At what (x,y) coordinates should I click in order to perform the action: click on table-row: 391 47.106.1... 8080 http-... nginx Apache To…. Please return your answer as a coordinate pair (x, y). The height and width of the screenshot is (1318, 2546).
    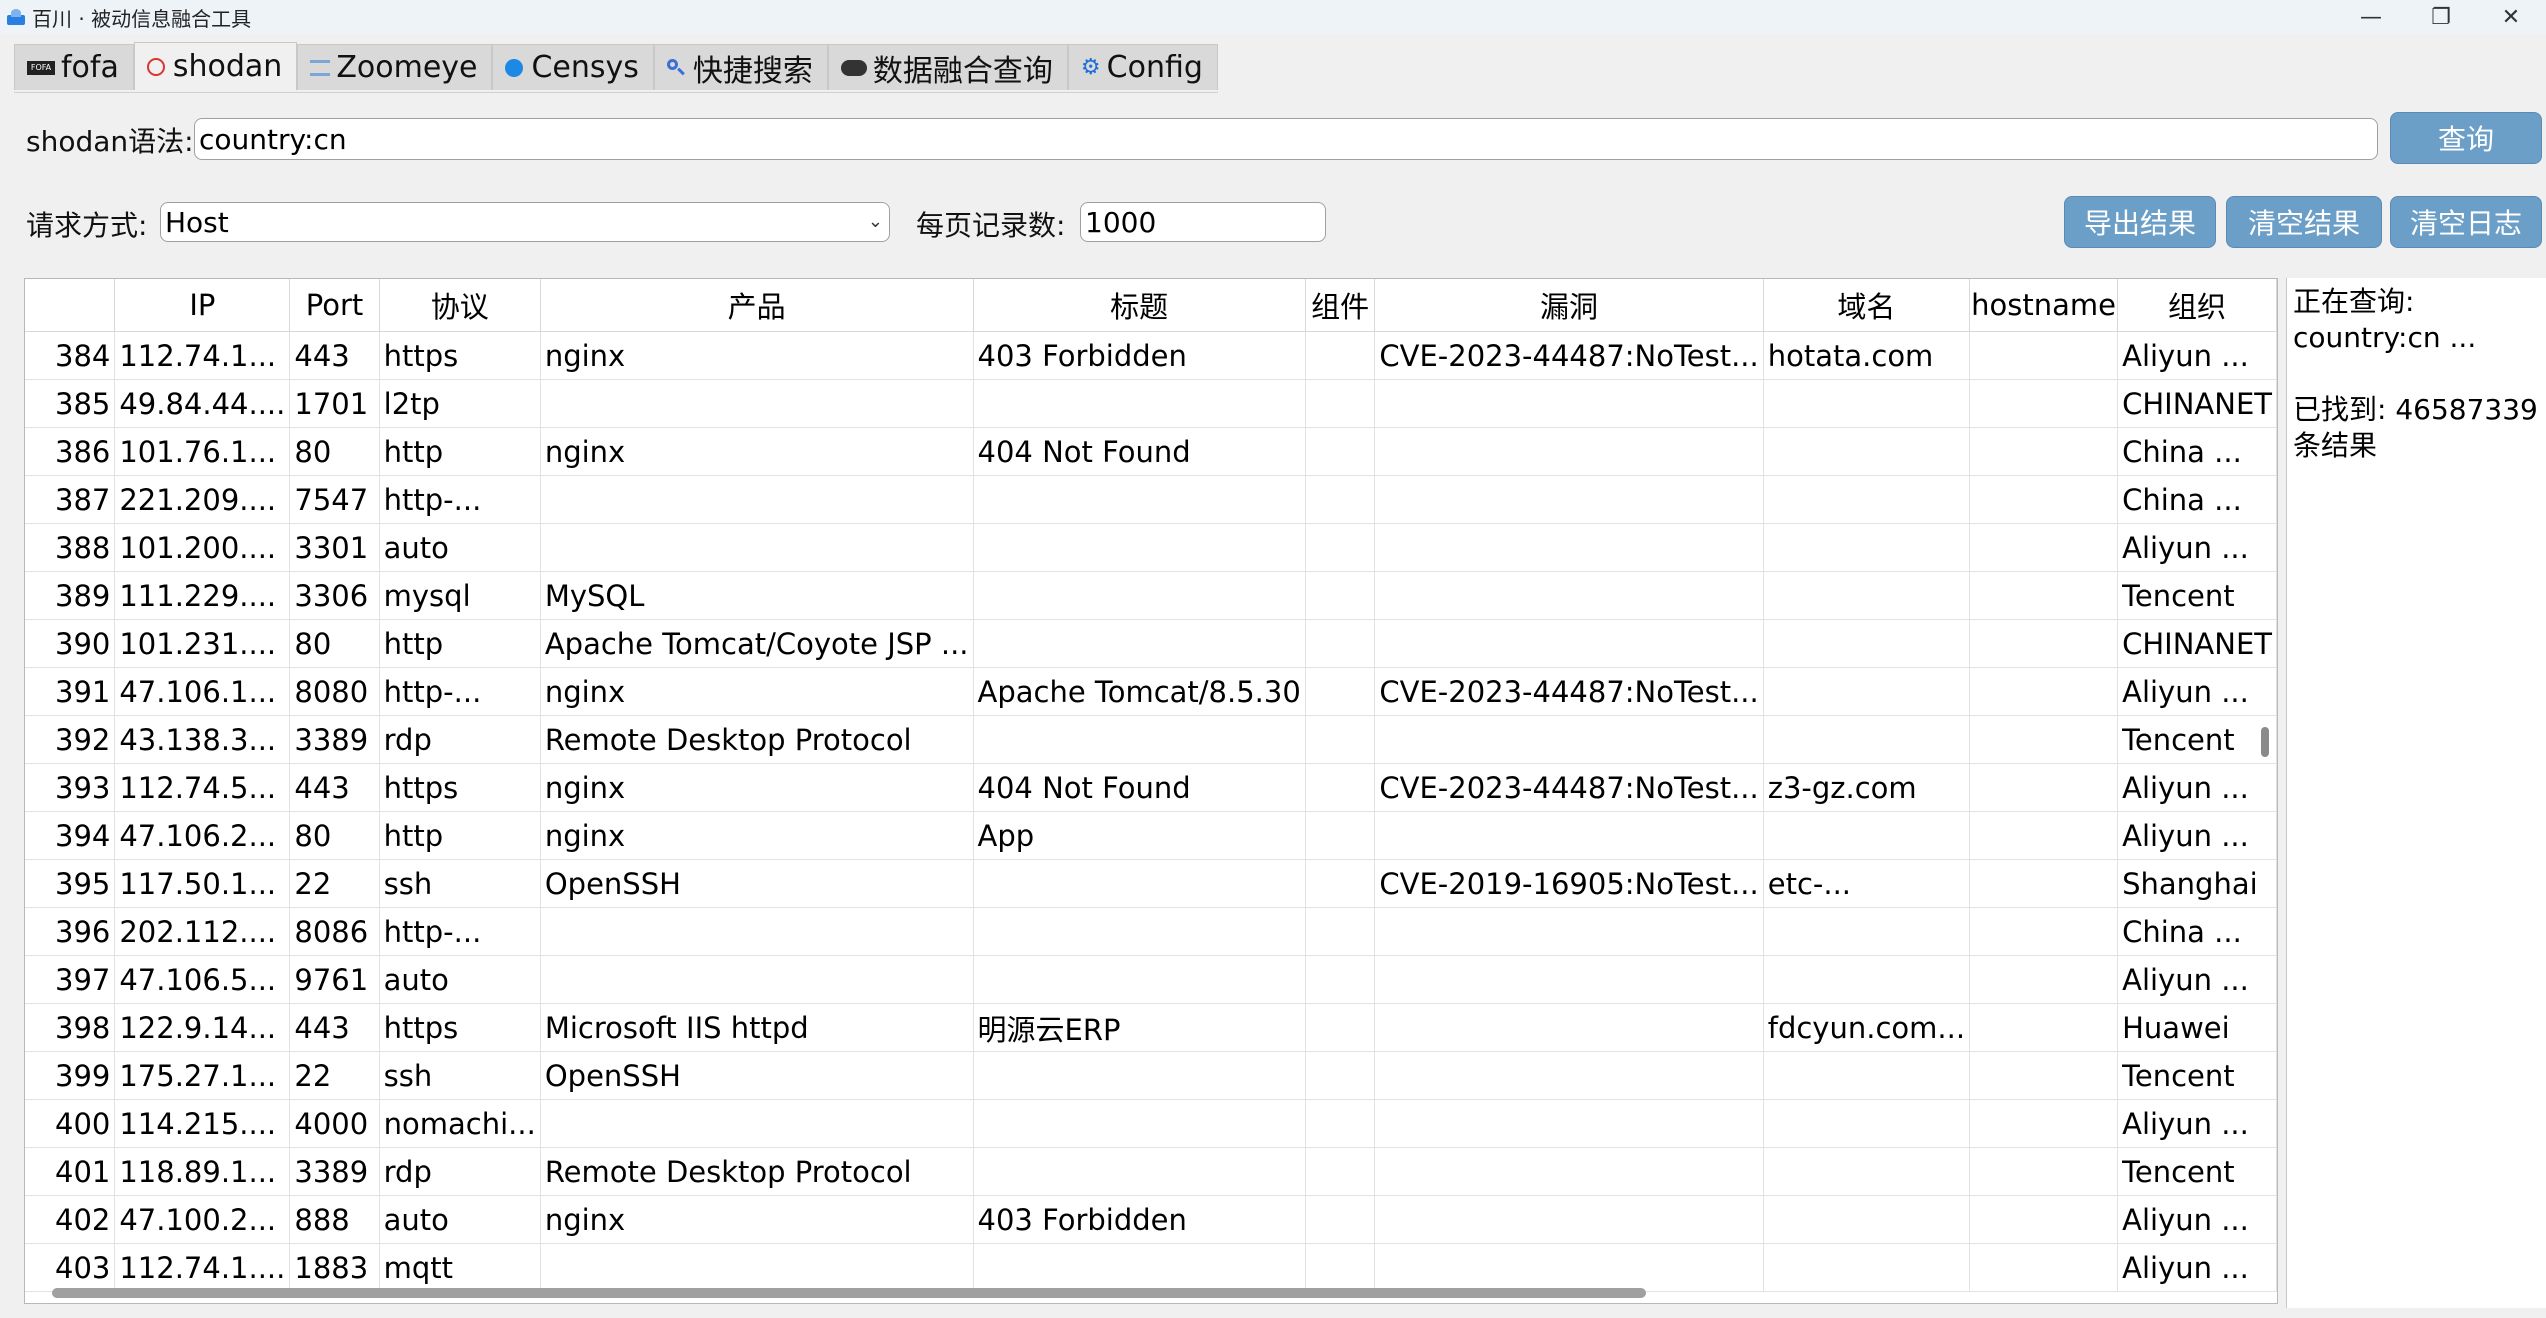
    Looking at the image, I should click on (1151, 691).